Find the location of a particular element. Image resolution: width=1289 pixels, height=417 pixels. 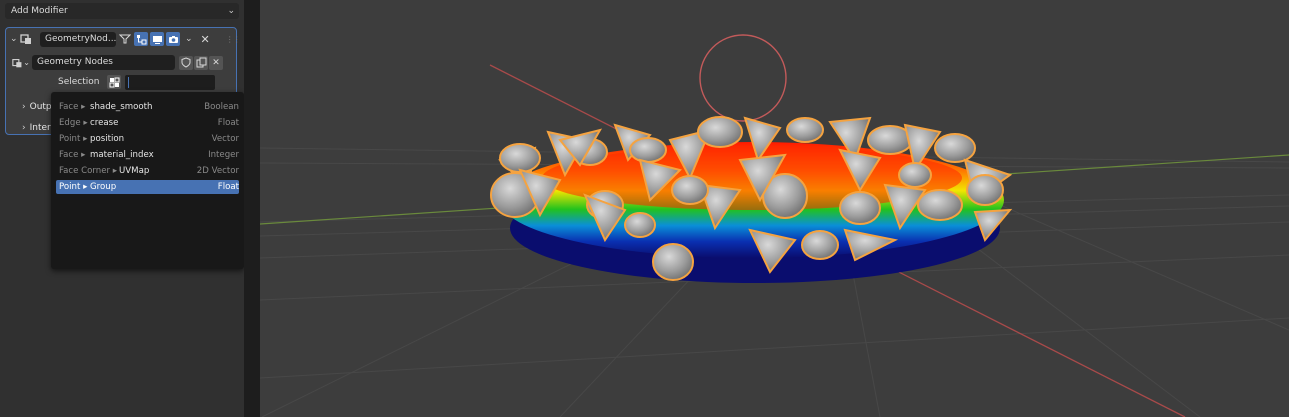

attribute-name: shade_smooth is located at coordinates (121, 107).